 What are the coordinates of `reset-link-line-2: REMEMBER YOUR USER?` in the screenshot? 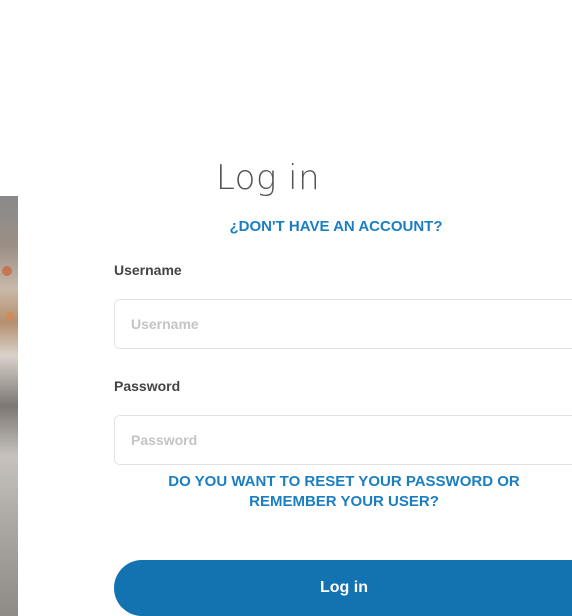 It's located at (344, 501).